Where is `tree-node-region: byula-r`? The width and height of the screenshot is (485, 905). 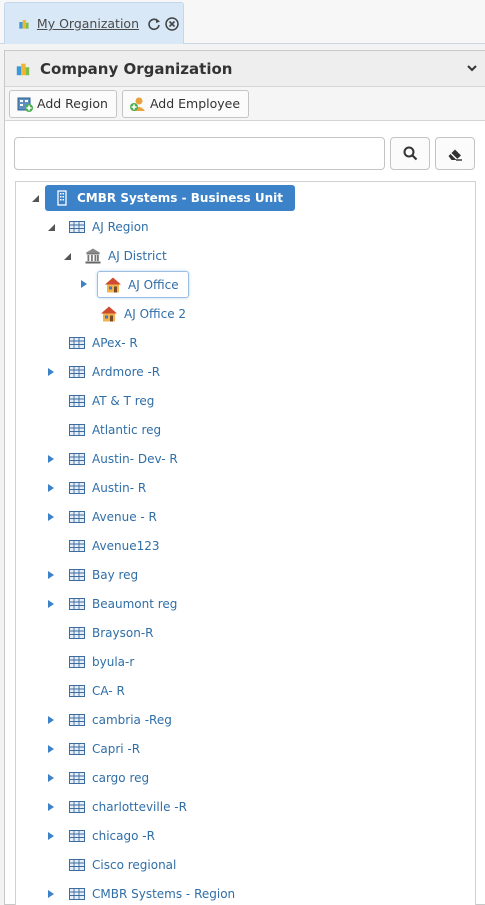
tree-node-region: byula-r is located at coordinates (103, 662).